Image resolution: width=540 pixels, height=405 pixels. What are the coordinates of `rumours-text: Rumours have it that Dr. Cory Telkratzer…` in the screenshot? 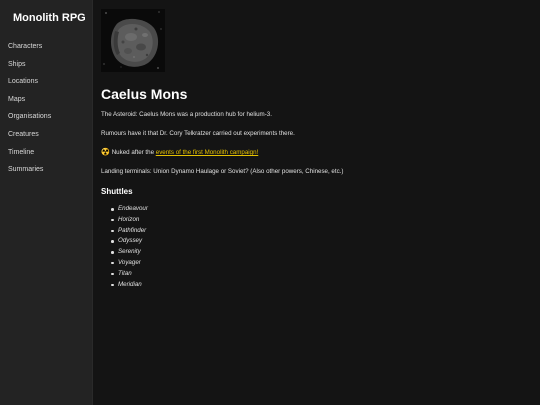 It's located at (198, 133).